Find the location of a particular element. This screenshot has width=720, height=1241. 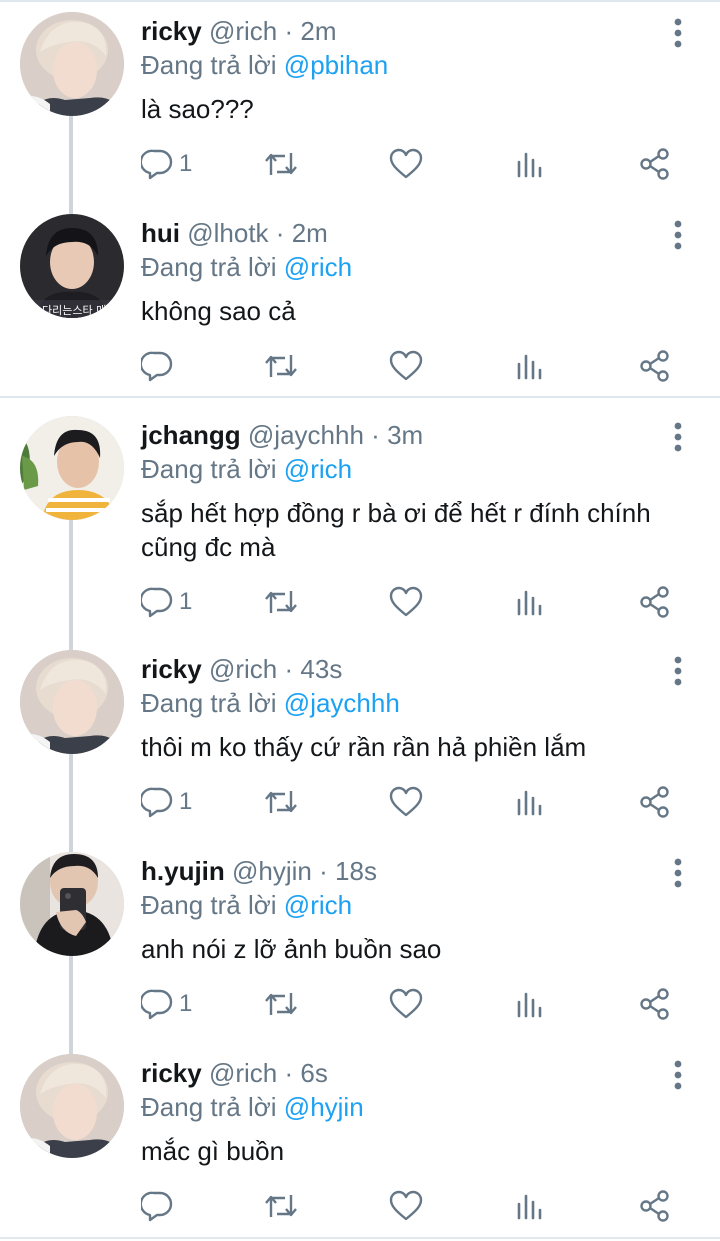

tweet-text: mắc gì buồn is located at coordinates (213, 1151).